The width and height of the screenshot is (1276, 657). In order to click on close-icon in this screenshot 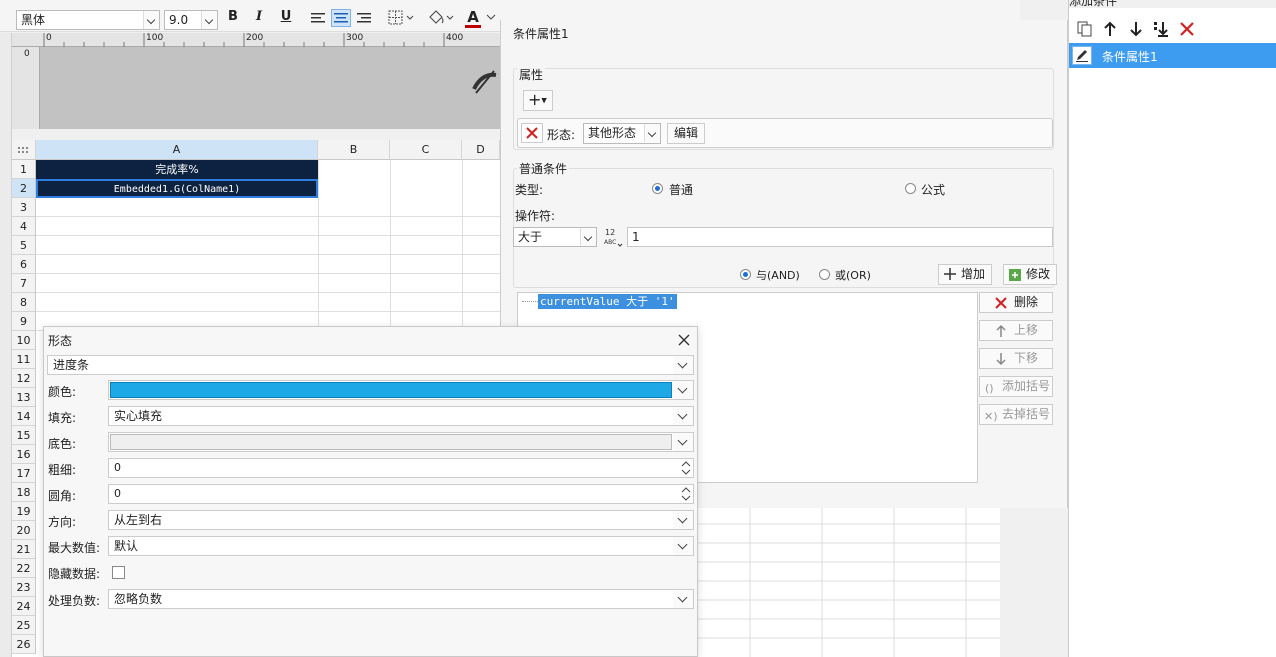, I will do `click(684, 340)`.